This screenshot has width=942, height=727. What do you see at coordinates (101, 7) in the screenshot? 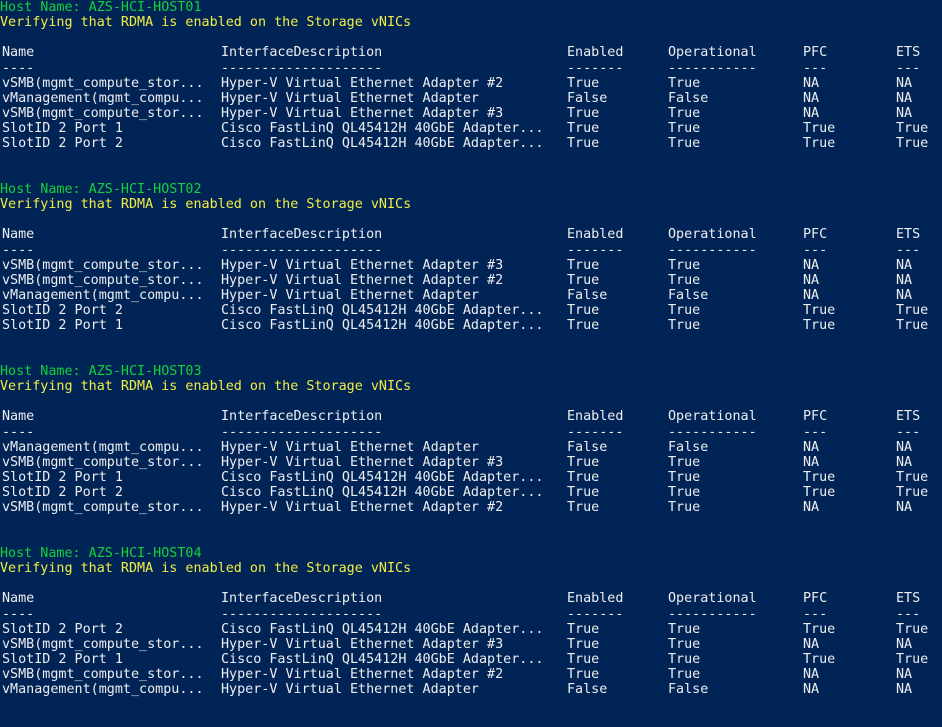
I see `host-name-line-1: Host Name: AZS-HCI-HOST01` at bounding box center [101, 7].